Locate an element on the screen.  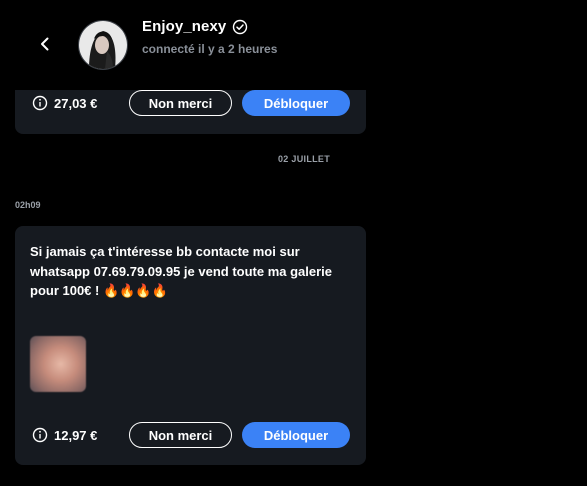
chevron-left-icon is located at coordinates (45, 44).